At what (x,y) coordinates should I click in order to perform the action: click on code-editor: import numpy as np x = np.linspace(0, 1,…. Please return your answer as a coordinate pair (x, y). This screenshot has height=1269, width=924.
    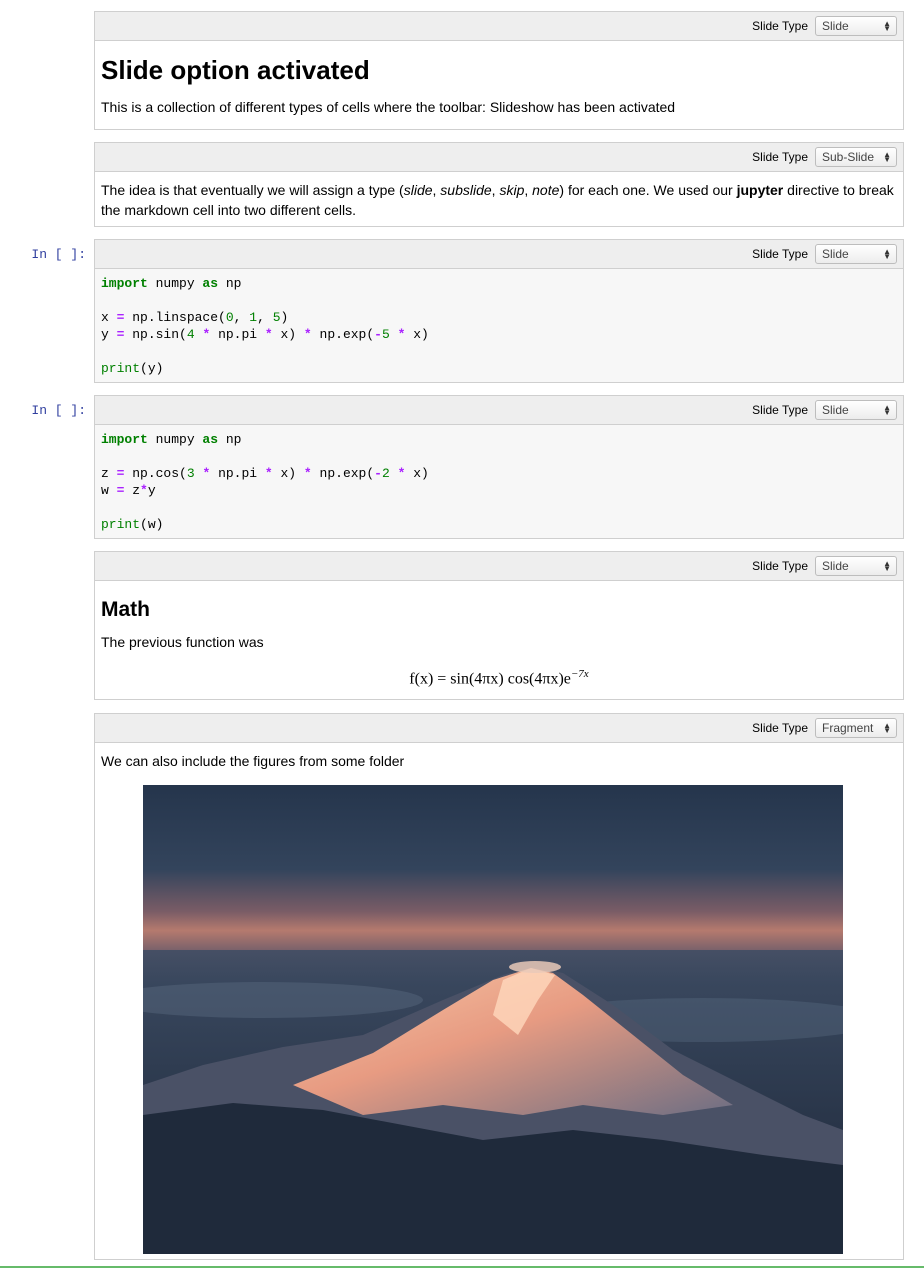
    Looking at the image, I should click on (499, 325).